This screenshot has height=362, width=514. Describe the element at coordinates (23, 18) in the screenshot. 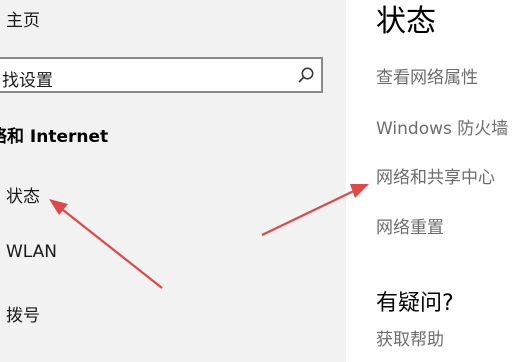

I see `sidebar-item-home: 主页` at that location.